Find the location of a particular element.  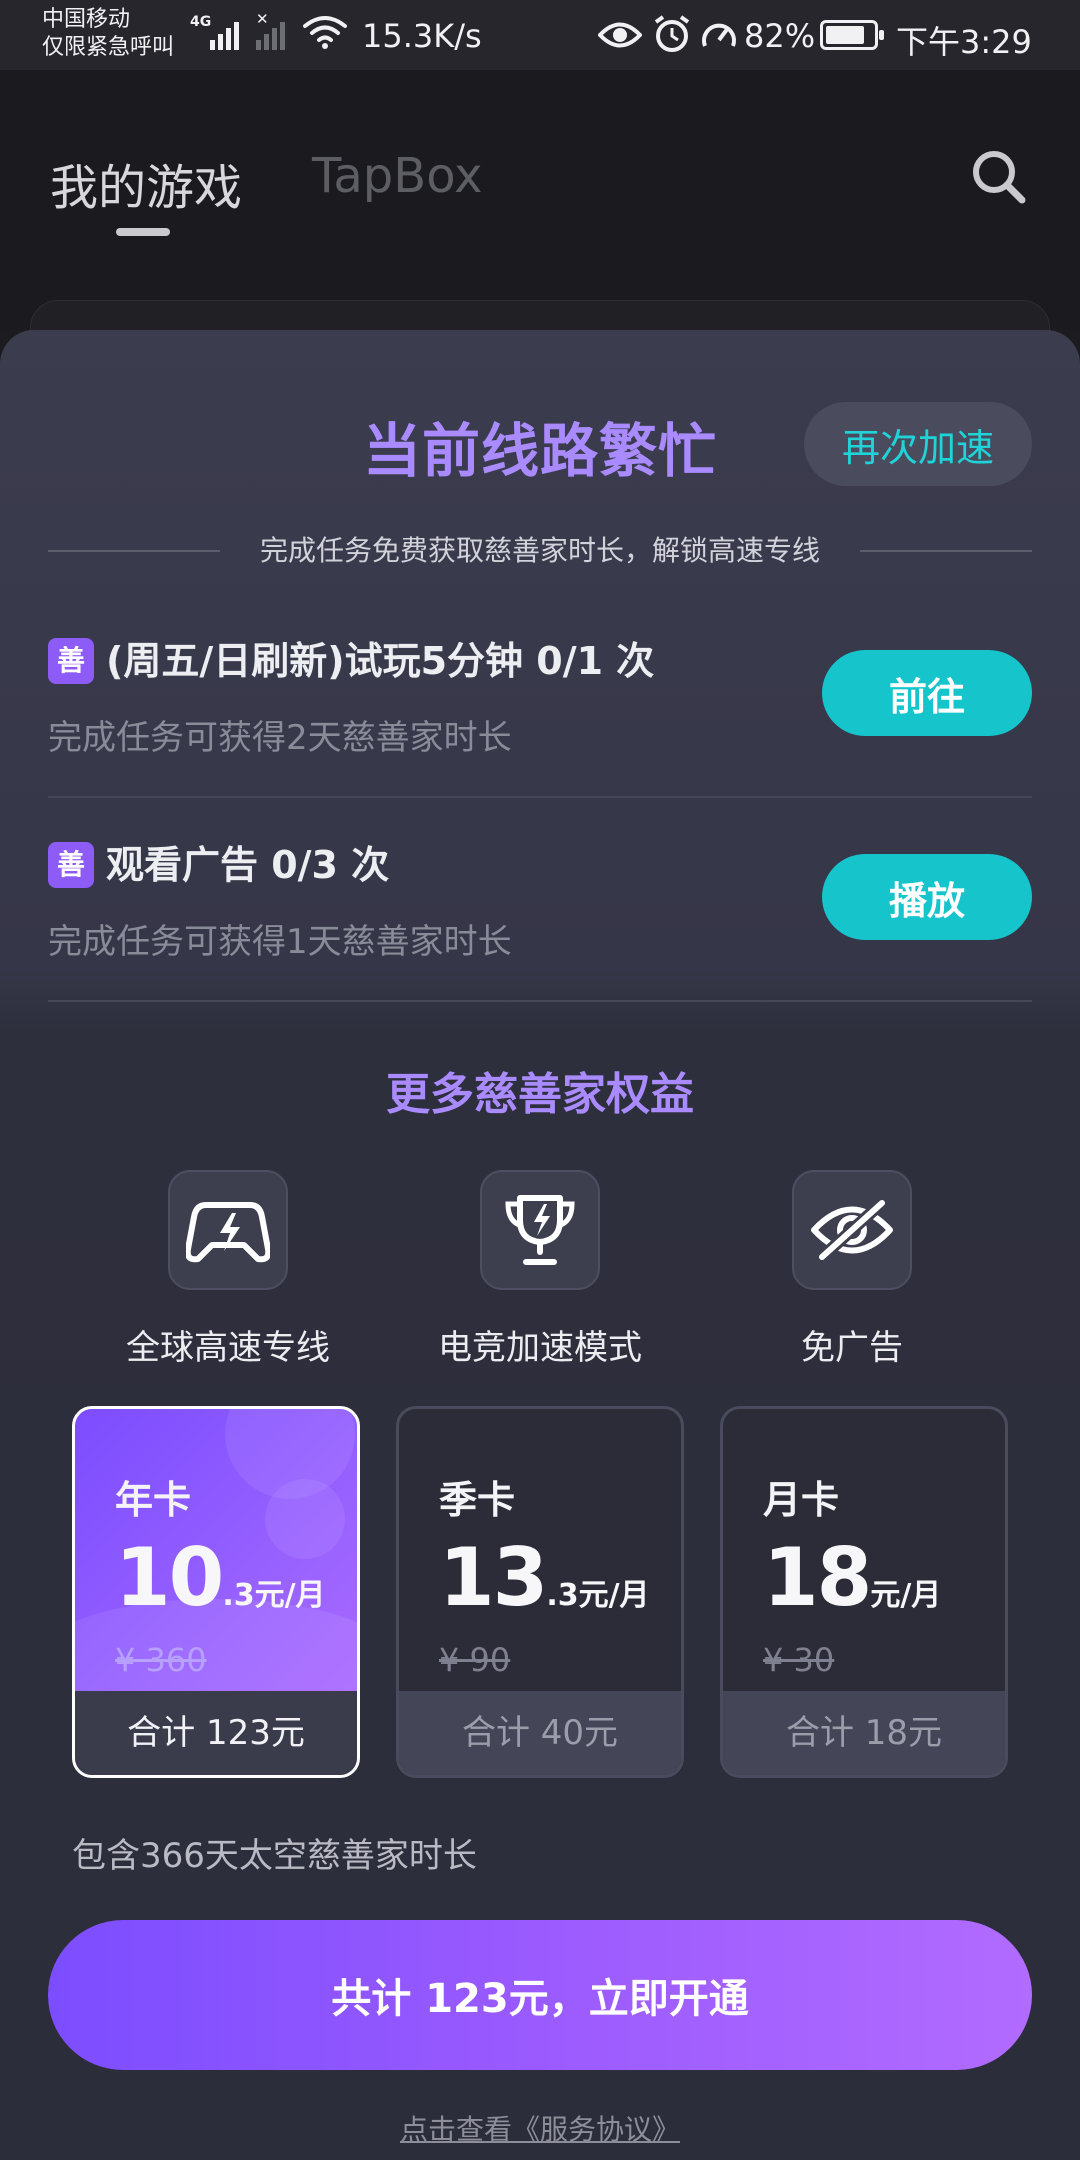

task-section-divider: 完成任务免费获取慈善家时长，解锁高速专线 is located at coordinates (540, 551).